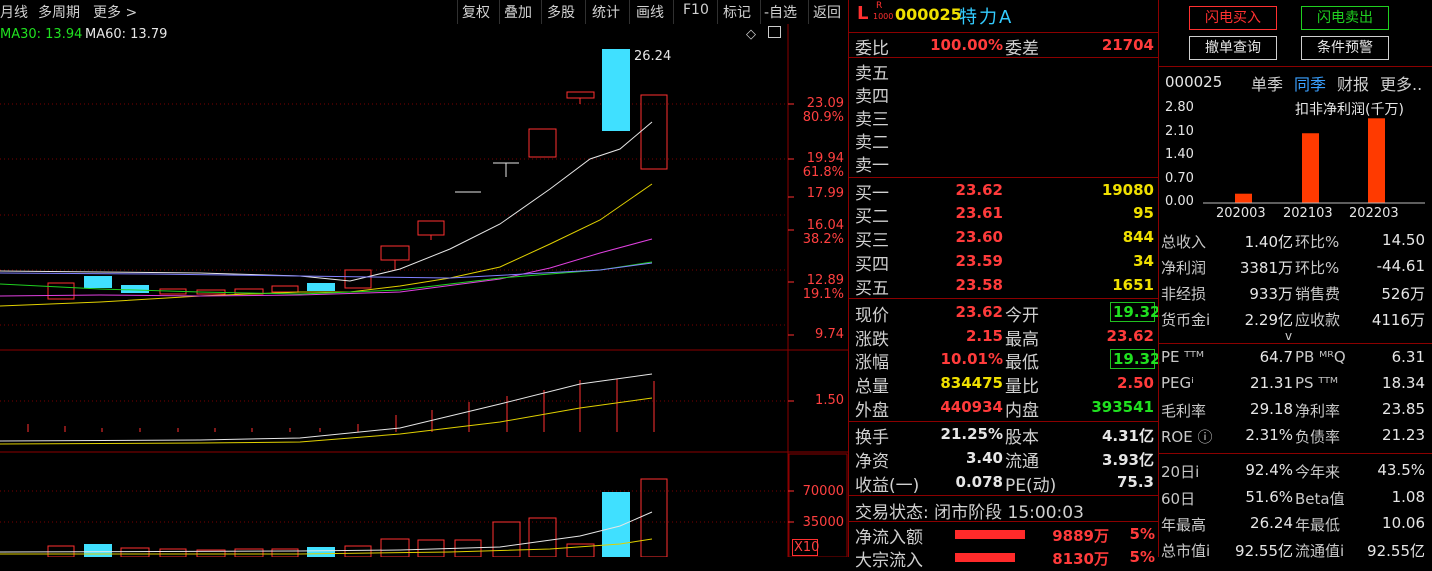 The width and height of the screenshot is (1432, 571). I want to click on fin-label: 负债率, so click(1318, 437).